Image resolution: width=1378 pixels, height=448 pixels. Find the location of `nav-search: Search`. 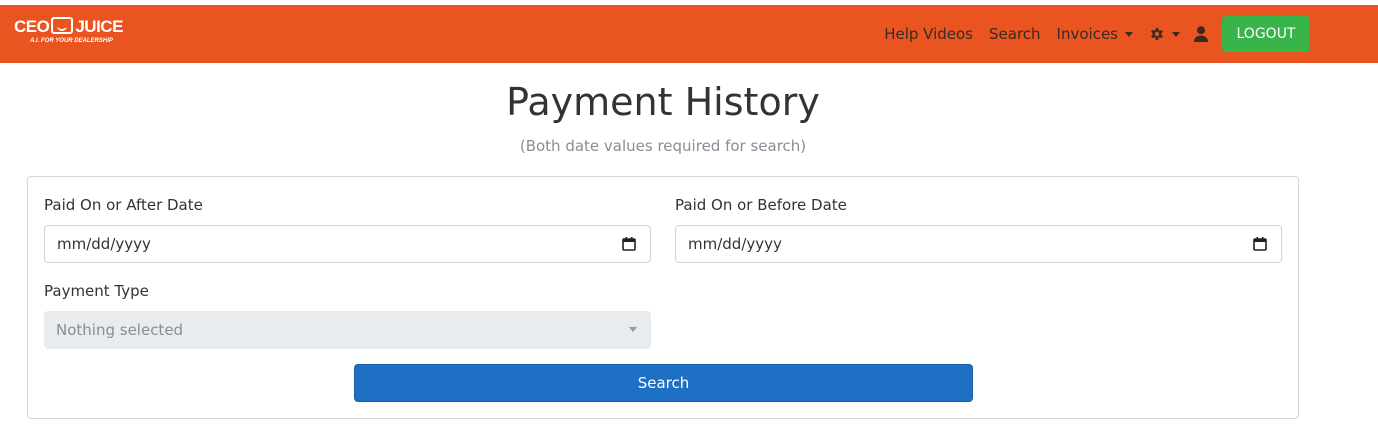

nav-search: Search is located at coordinates (1015, 34).